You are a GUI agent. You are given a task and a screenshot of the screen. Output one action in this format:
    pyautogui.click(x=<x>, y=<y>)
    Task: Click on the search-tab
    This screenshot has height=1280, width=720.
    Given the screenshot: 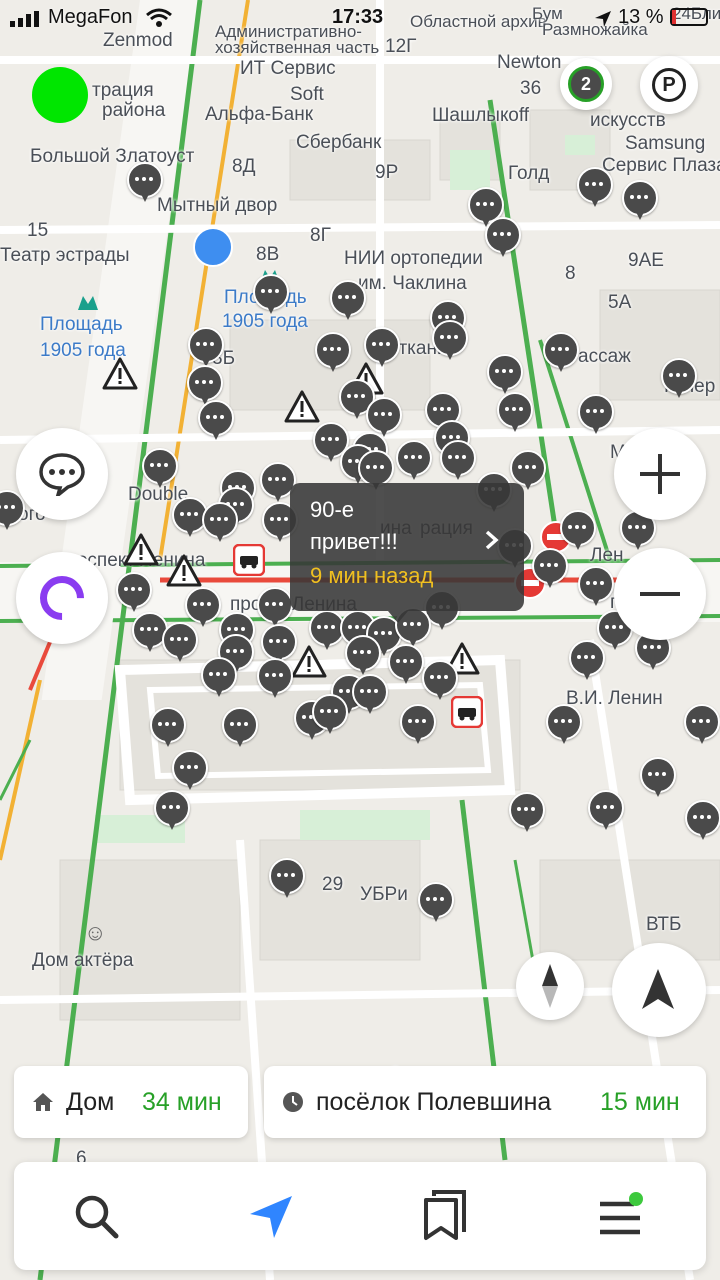 What is the action you would take?
    pyautogui.click(x=98, y=1218)
    